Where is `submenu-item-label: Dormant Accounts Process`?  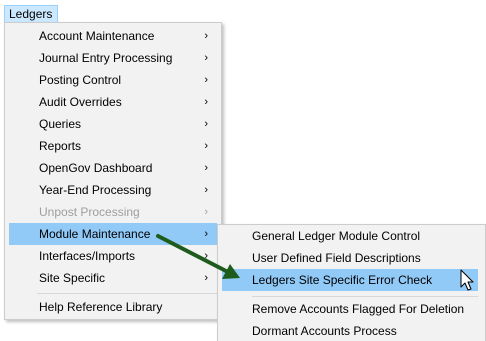
submenu-item-label: Dormant Accounts Process is located at coordinates (324, 331).